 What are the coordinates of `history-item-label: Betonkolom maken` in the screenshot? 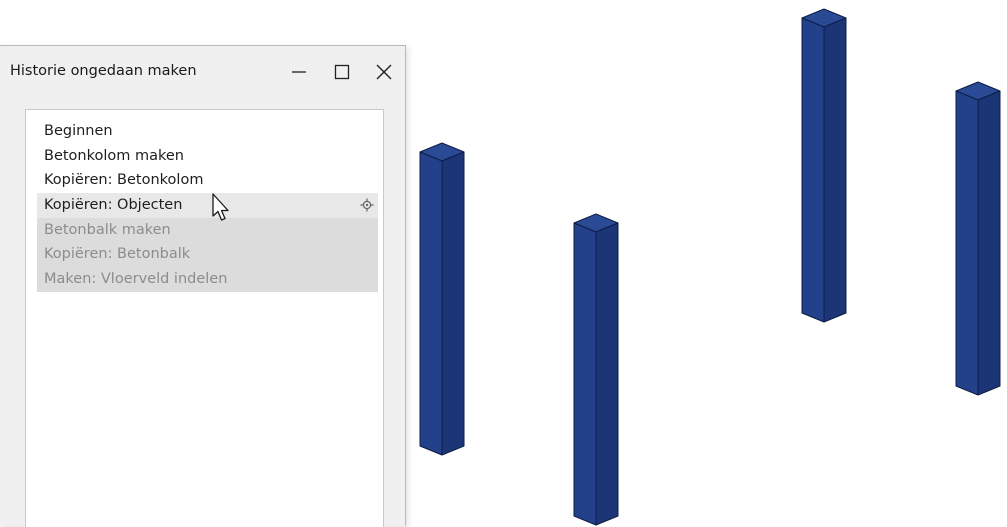 It's located at (114, 156).